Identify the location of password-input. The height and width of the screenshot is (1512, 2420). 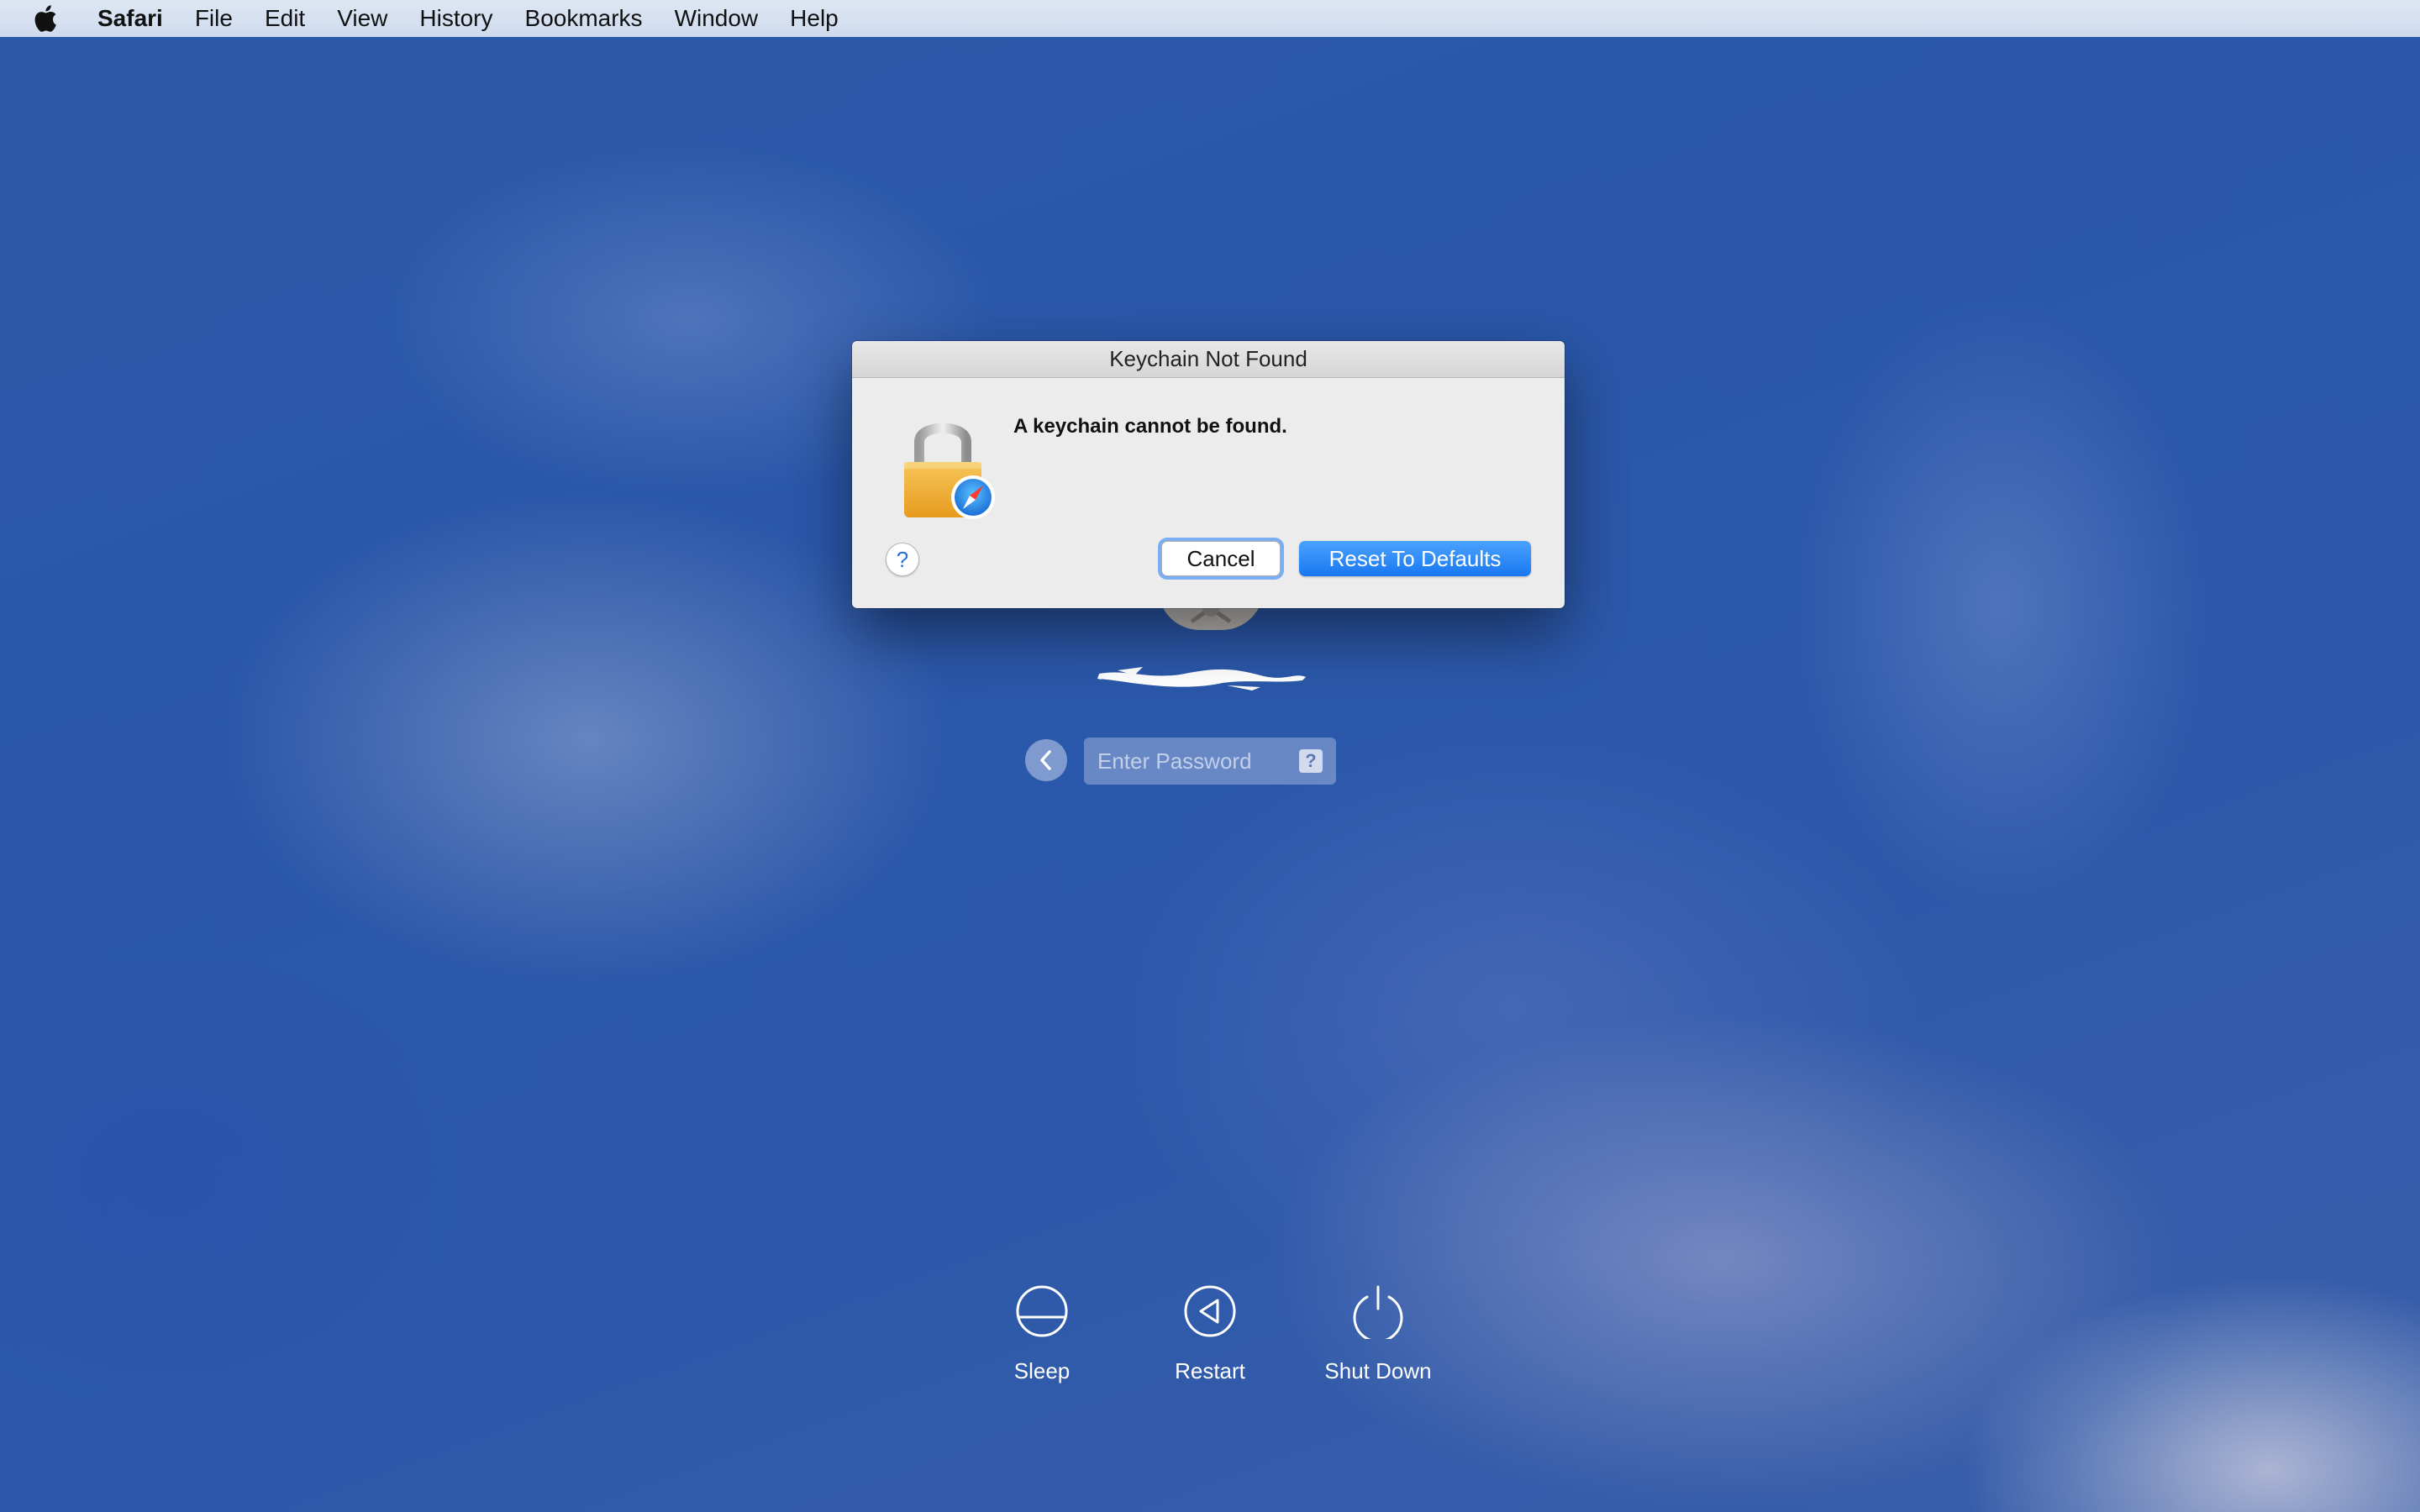
(1185, 761).